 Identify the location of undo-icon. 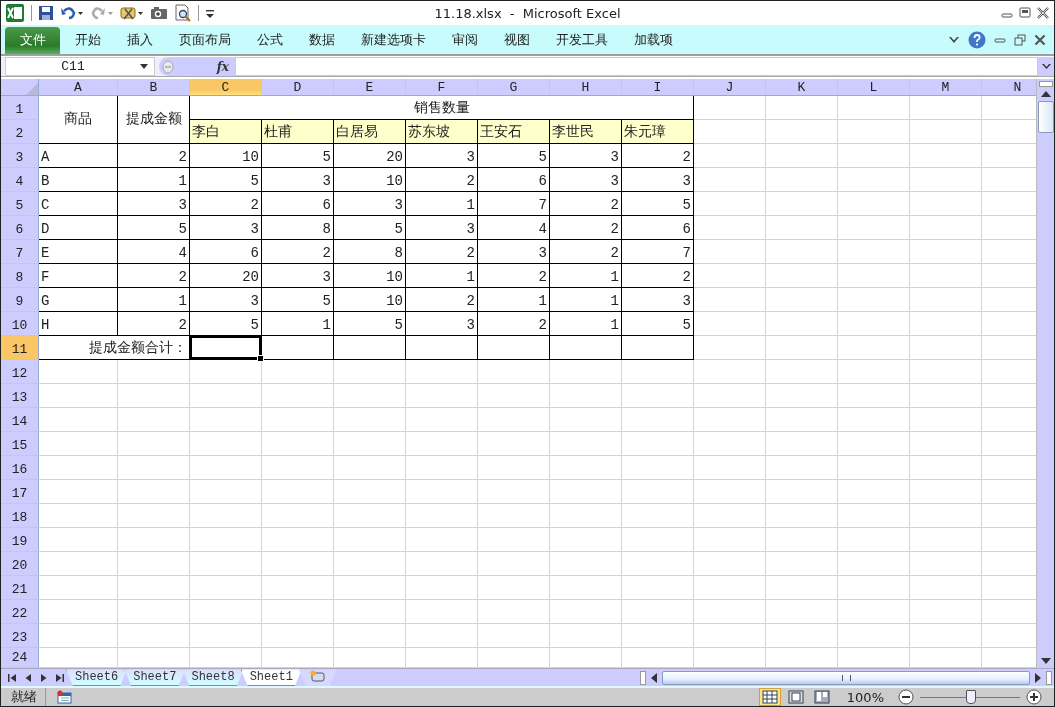
(72, 13).